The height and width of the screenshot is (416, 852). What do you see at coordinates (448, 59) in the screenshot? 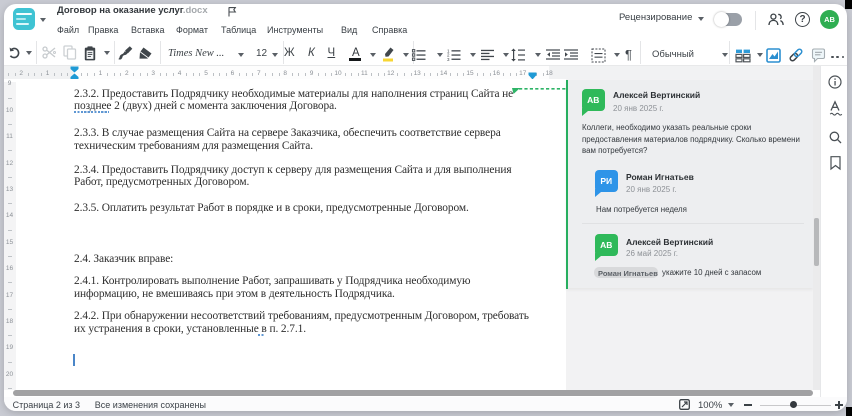
I see `svg-text: 3` at bounding box center [448, 59].